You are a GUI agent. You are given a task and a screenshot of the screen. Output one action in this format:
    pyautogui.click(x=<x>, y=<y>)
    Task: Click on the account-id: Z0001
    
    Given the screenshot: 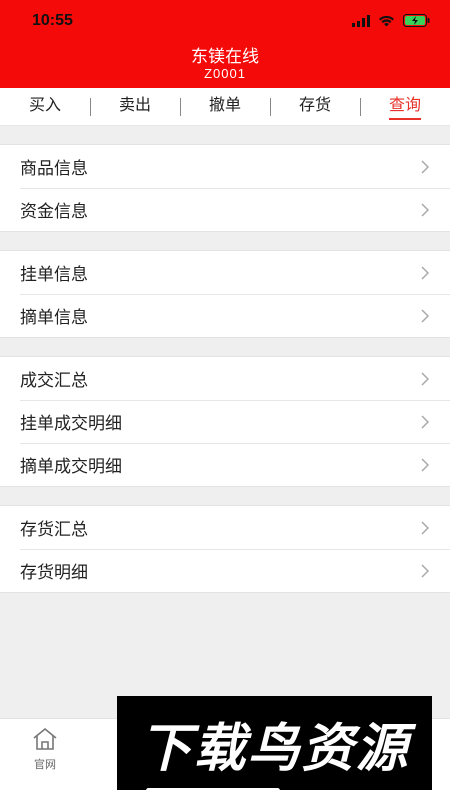 What is the action you would take?
    pyautogui.click(x=225, y=73)
    